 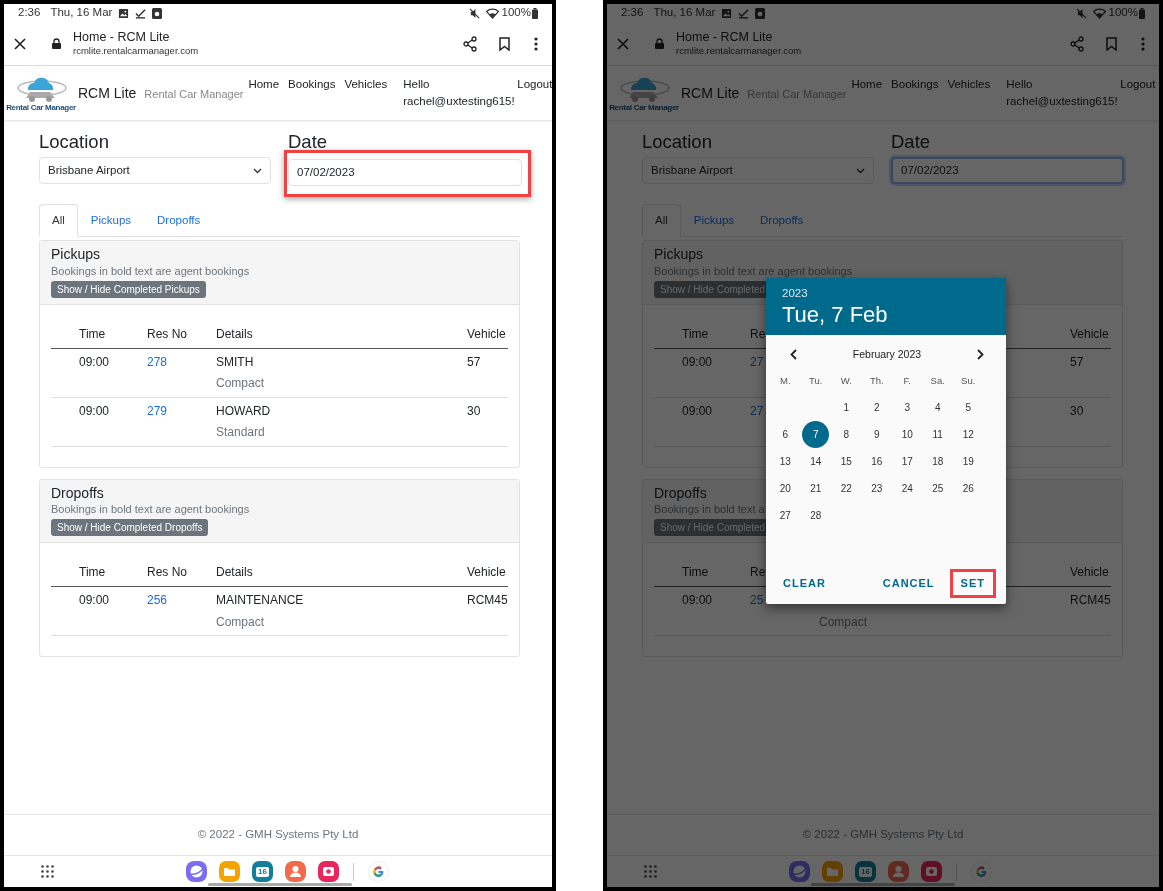 I want to click on reservation-link: 278, so click(x=157, y=362).